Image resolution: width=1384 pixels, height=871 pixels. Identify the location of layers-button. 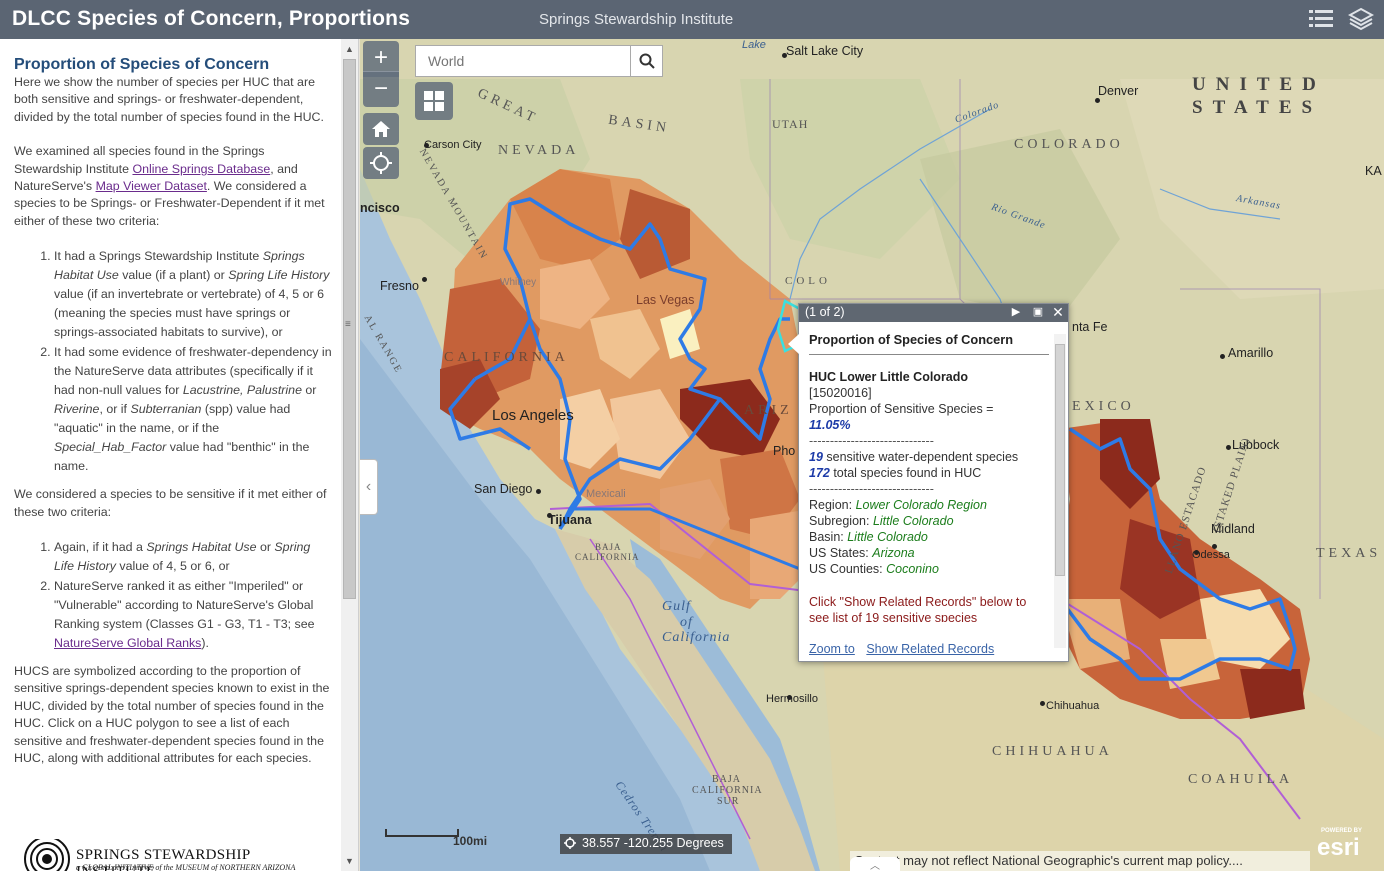
(1361, 19).